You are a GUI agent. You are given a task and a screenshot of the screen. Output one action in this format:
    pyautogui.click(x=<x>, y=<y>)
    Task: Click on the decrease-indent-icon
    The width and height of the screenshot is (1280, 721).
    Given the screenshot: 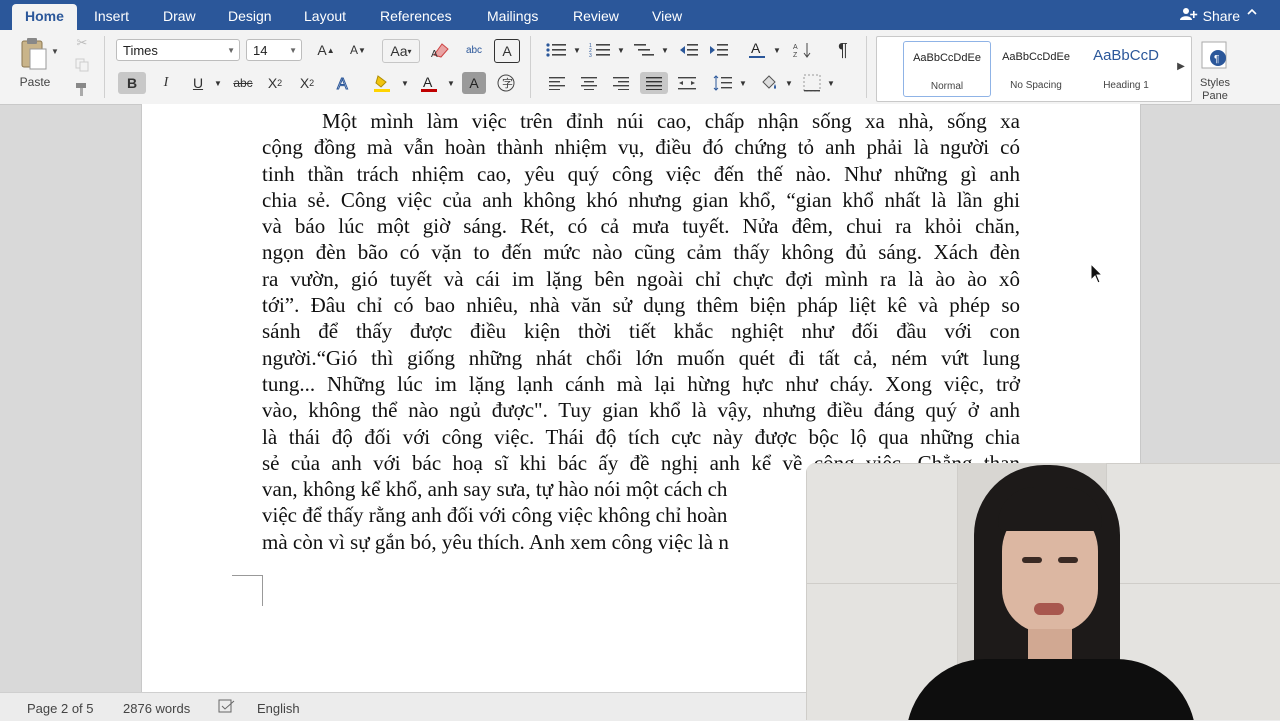 What is the action you would take?
    pyautogui.click(x=689, y=50)
    